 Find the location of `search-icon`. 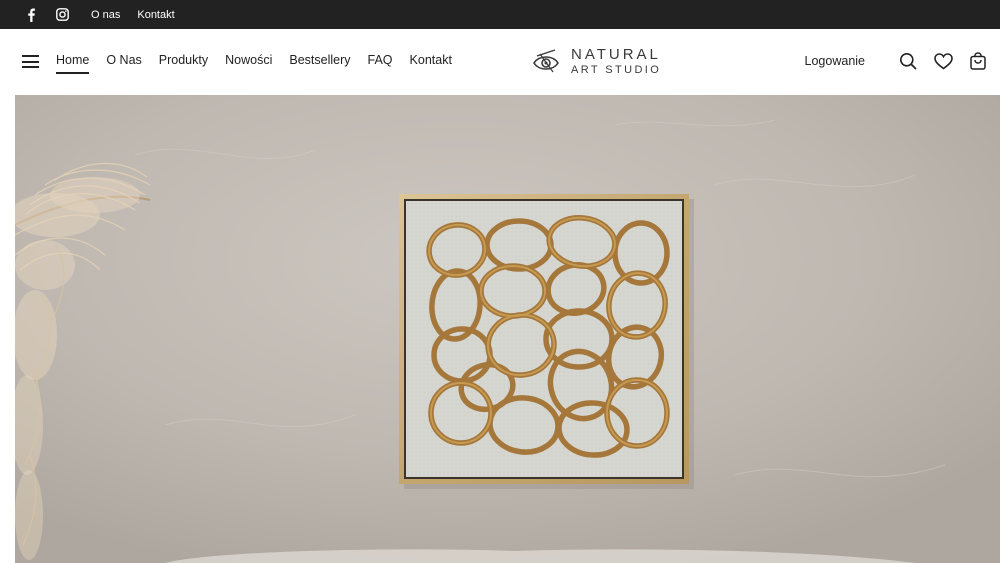

search-icon is located at coordinates (908, 61).